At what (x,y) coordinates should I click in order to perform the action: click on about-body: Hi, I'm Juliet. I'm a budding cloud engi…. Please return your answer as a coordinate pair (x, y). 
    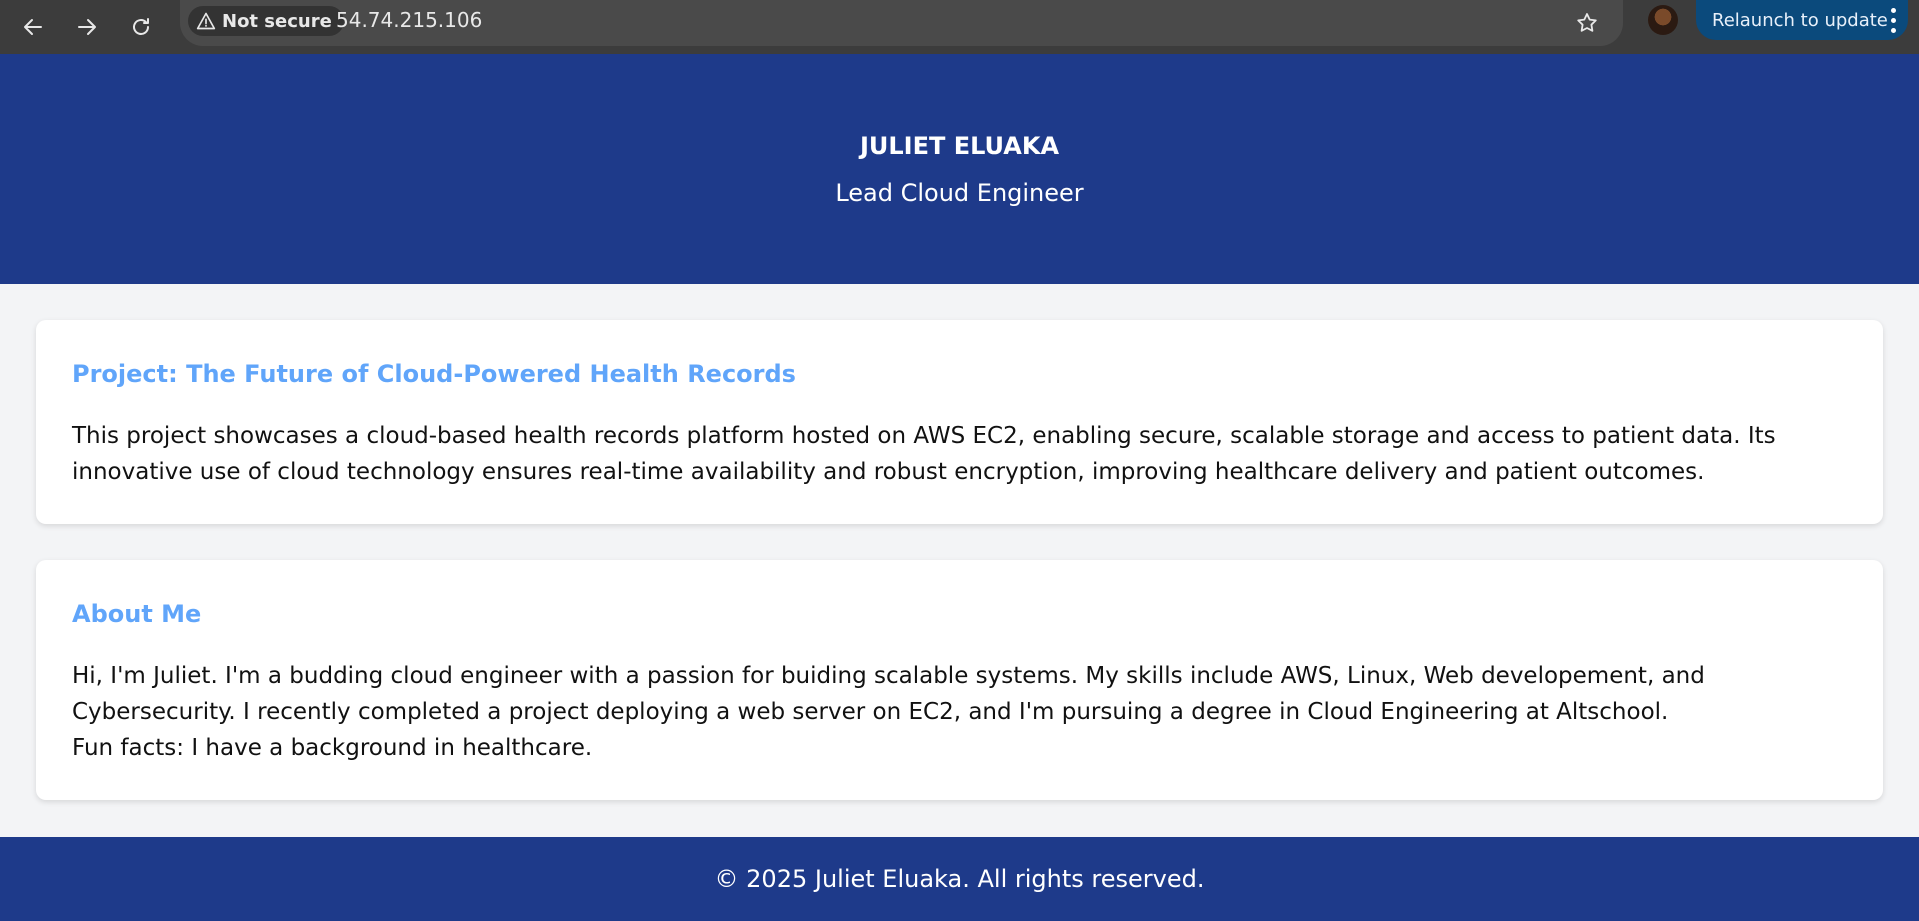
    Looking at the image, I should click on (888, 694).